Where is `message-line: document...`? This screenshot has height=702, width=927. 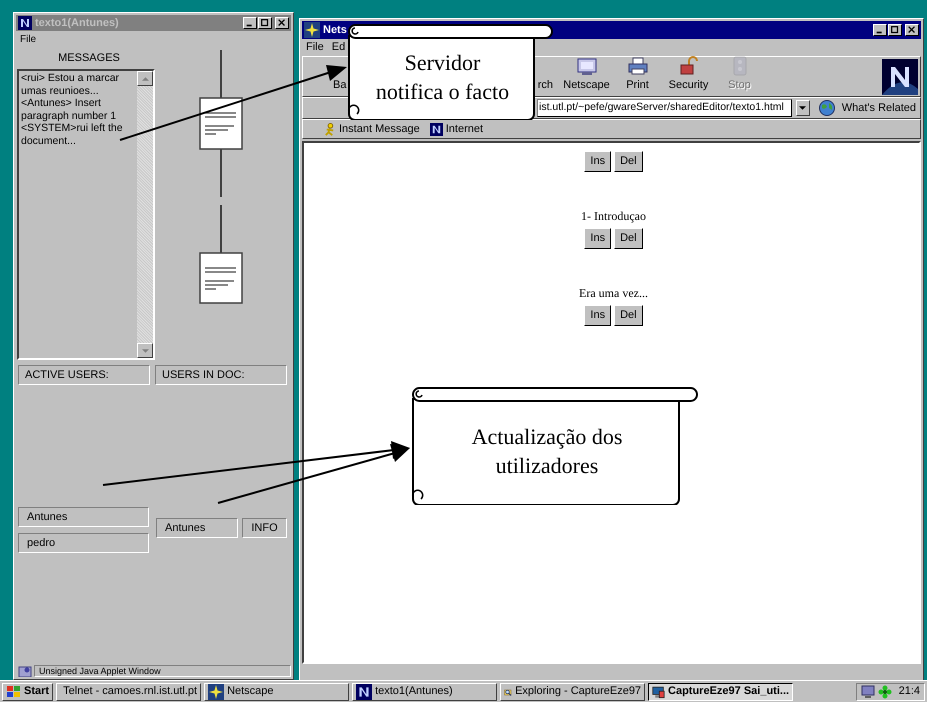 message-line: document... is located at coordinates (49, 140).